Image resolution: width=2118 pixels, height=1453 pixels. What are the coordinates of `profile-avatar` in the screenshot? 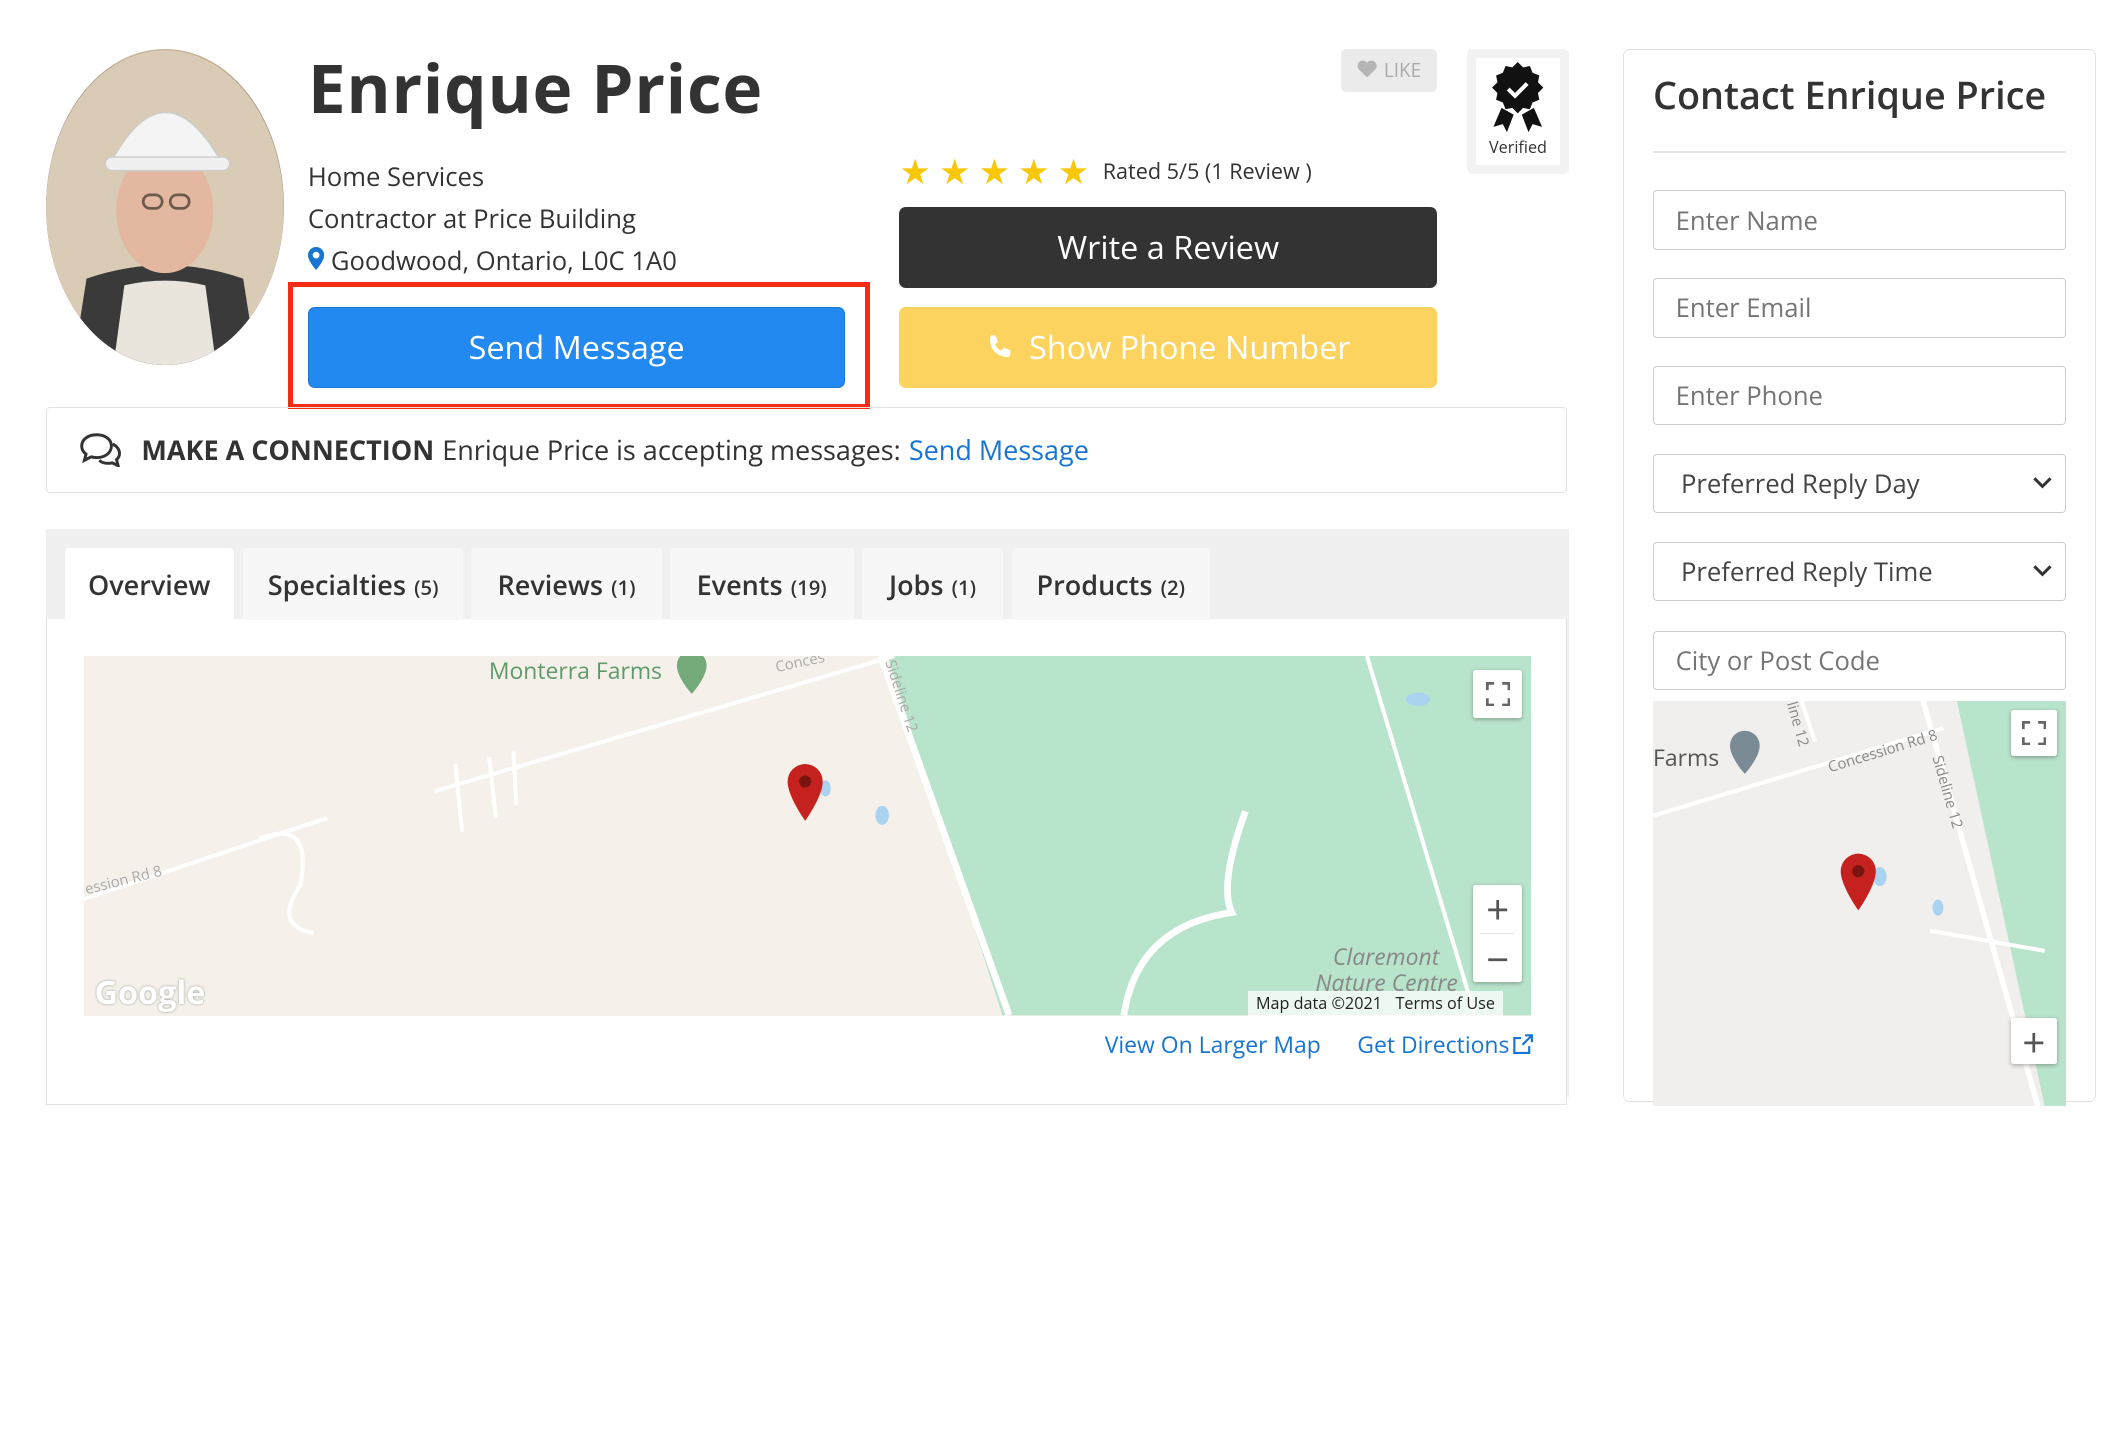 It's located at (164, 206).